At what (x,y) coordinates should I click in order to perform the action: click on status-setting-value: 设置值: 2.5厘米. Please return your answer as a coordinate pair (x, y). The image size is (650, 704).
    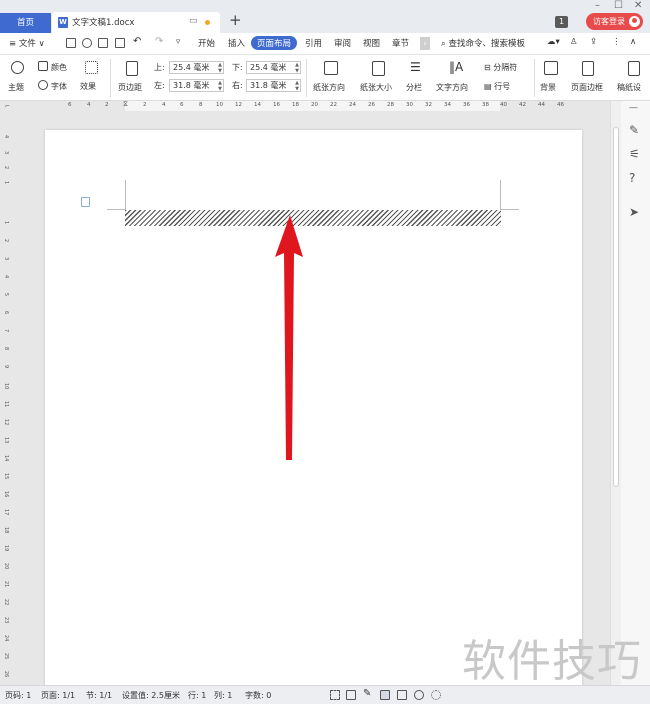
    Looking at the image, I should click on (151, 695).